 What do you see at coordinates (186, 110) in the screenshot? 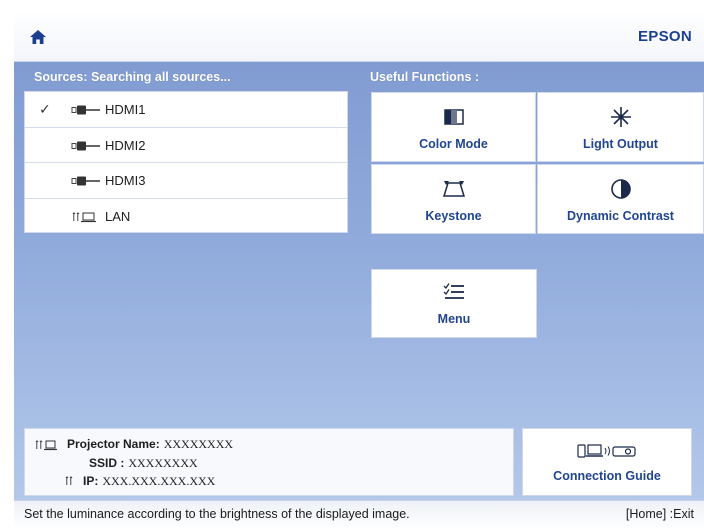
I see `source-item-hdmi1: ✓ HDMI1` at bounding box center [186, 110].